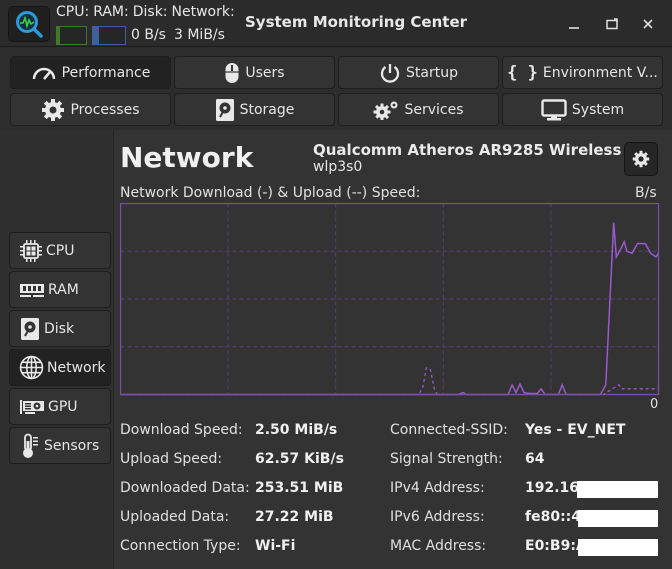 The image size is (672, 569). What do you see at coordinates (437, 488) in the screenshot?
I see `info-label: IPv4 Address:` at bounding box center [437, 488].